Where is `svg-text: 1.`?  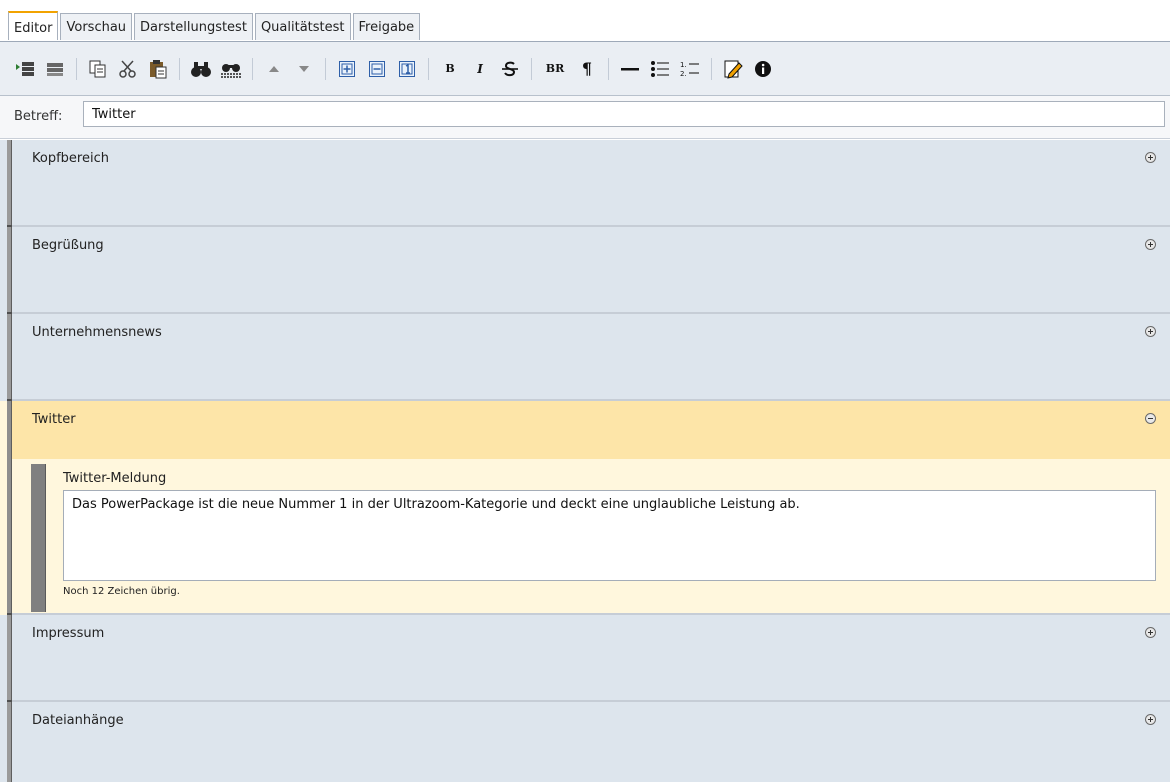
svg-text: 1. is located at coordinates (683, 65).